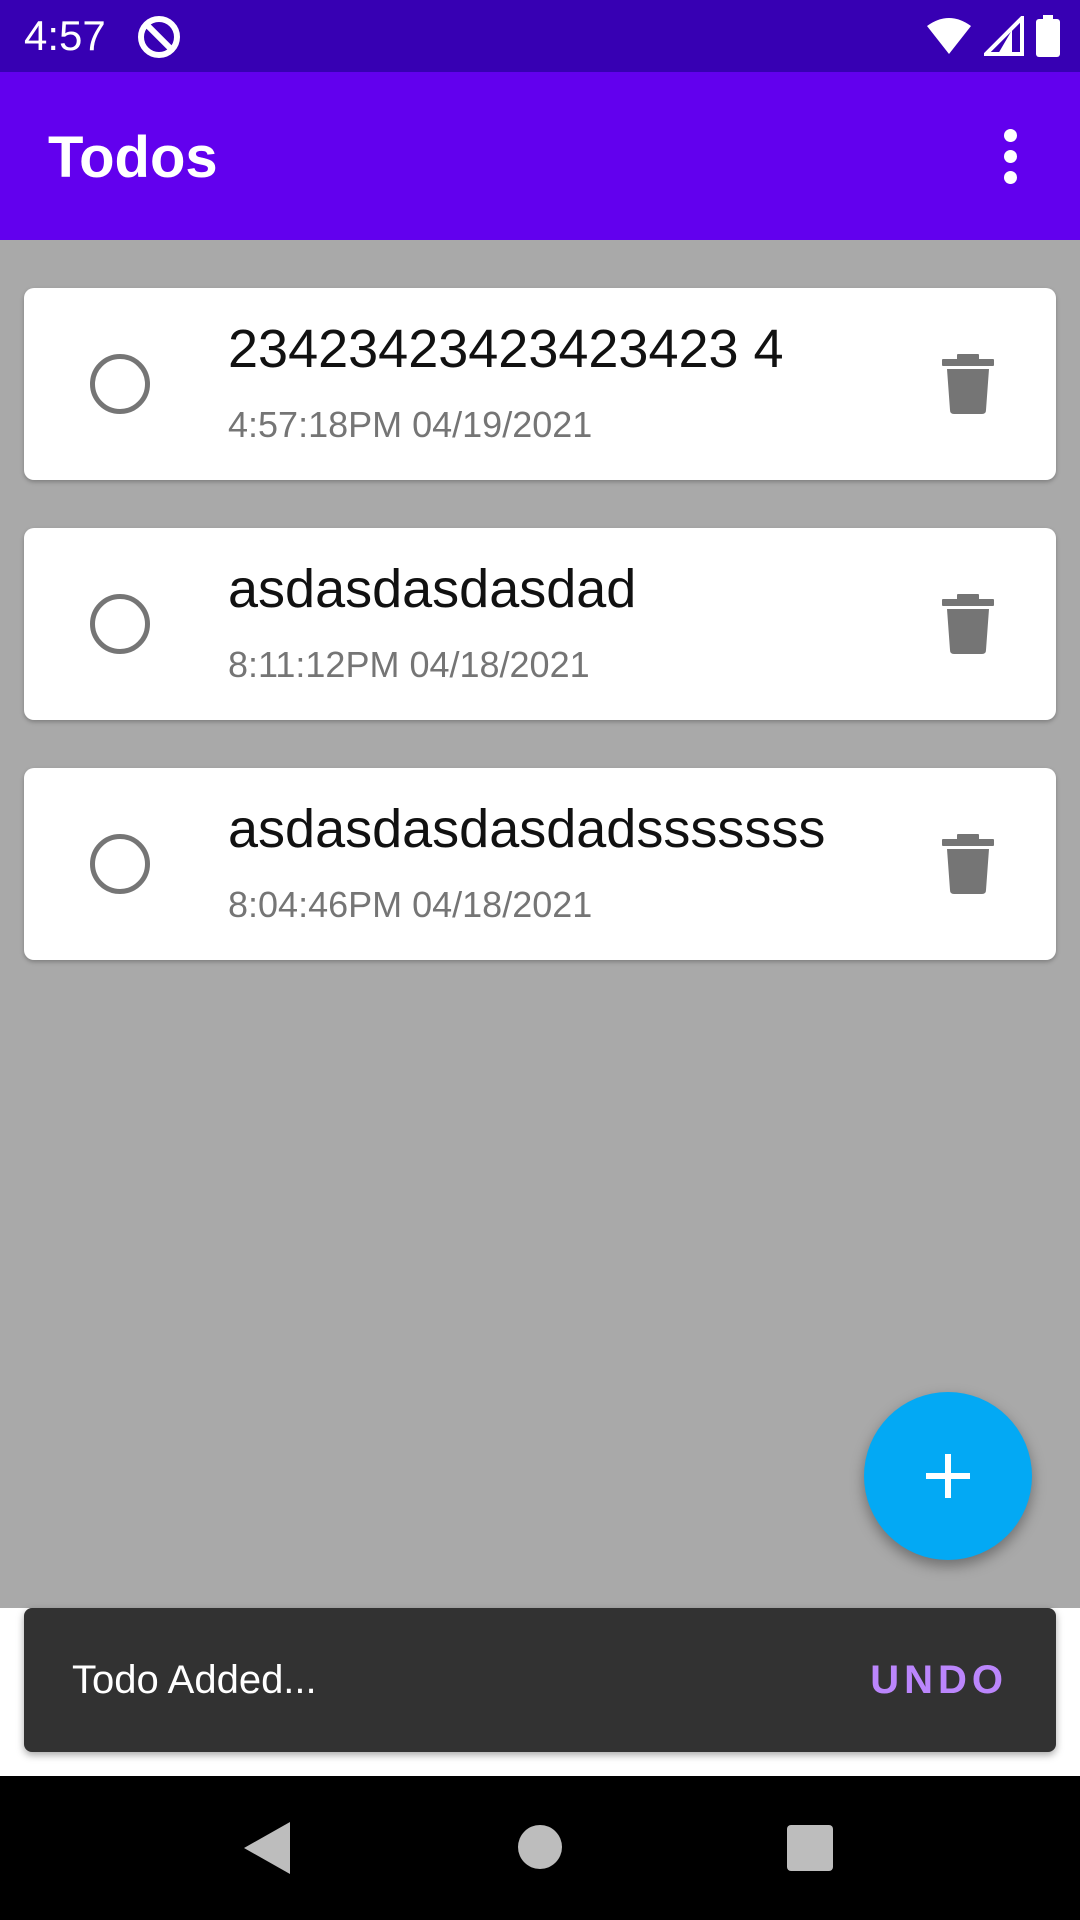 The image size is (1080, 1920). What do you see at coordinates (540, 384) in the screenshot?
I see `list-item: 23423423423423423 4 4:57:18PM 04/19/2021` at bounding box center [540, 384].